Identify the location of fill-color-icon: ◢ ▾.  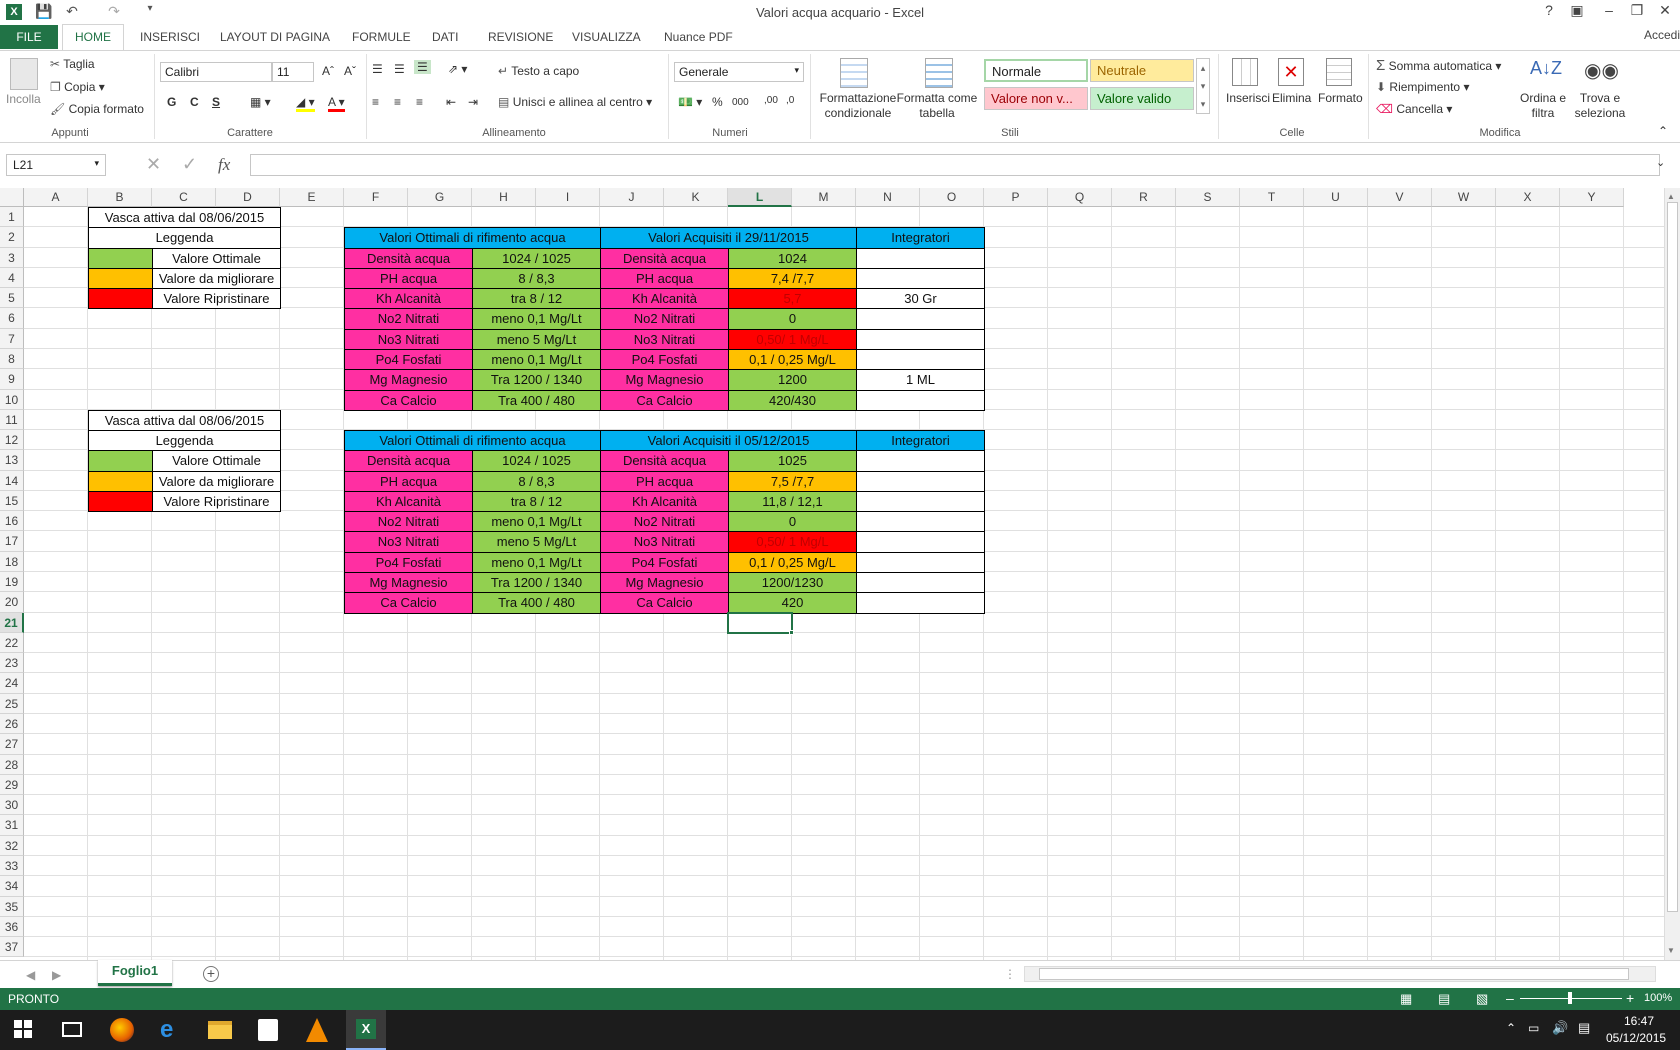
(305, 103).